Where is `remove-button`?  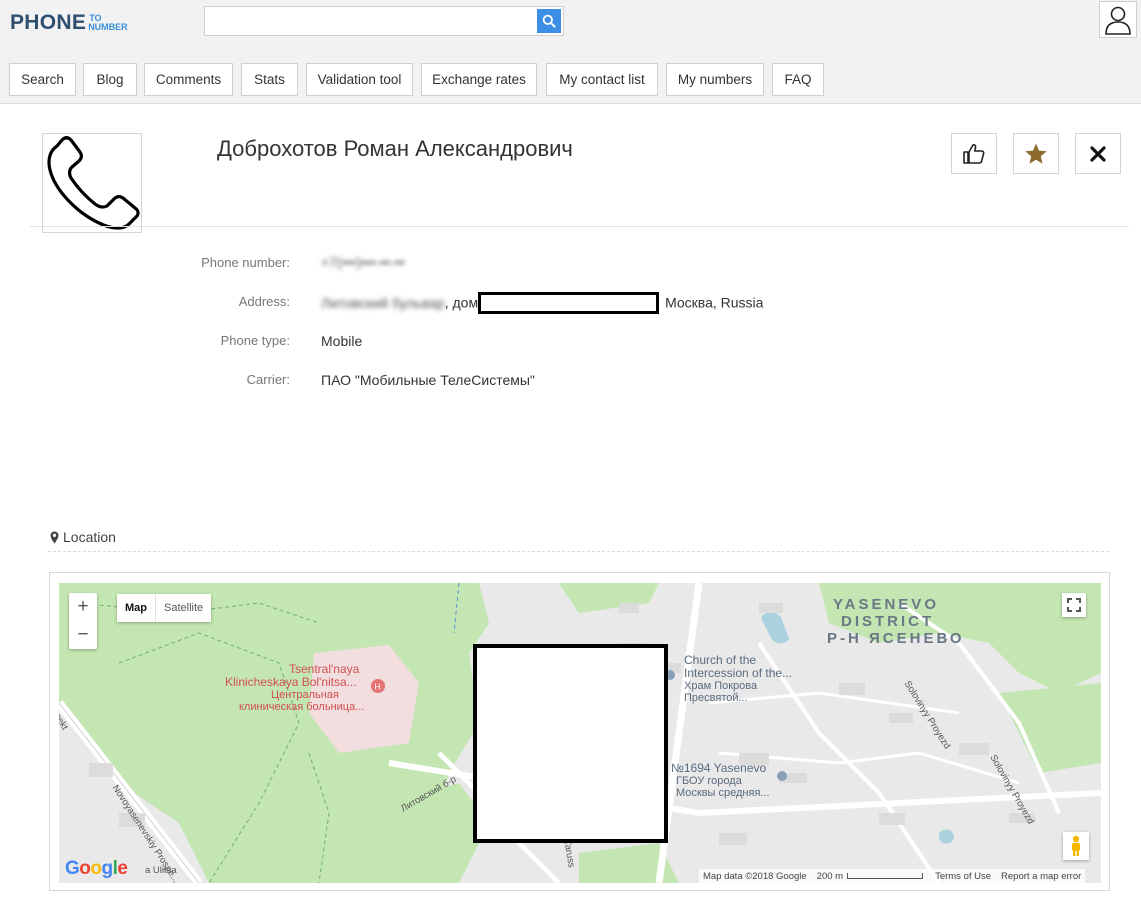 remove-button is located at coordinates (1098, 153).